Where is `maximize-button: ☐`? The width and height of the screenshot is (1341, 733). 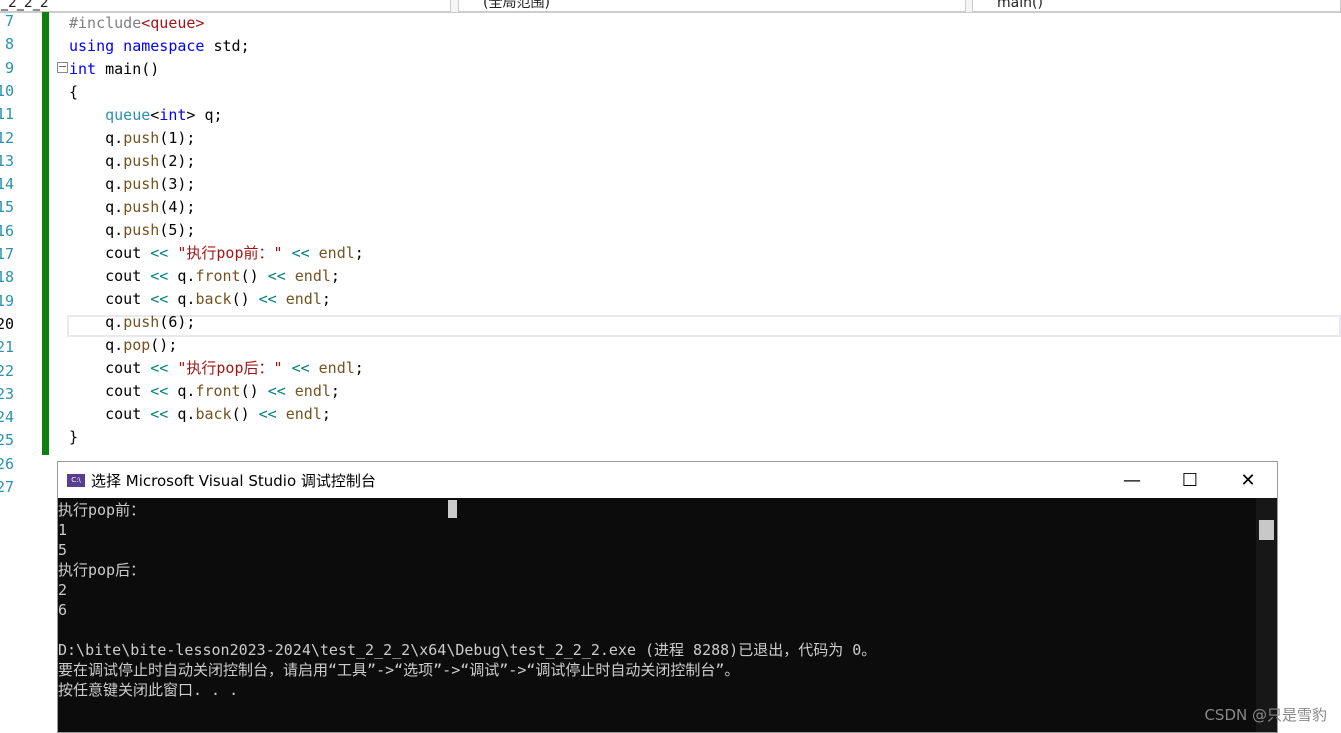
maximize-button: ☐ is located at coordinates (1190, 480).